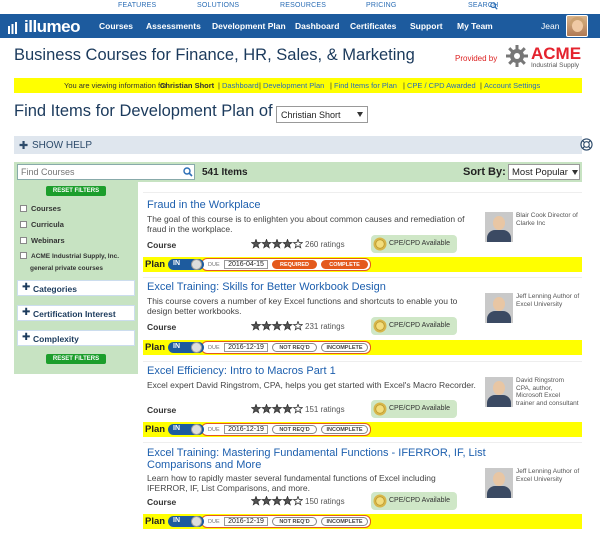  I want to click on plus-icon: ✚, so click(26, 287).